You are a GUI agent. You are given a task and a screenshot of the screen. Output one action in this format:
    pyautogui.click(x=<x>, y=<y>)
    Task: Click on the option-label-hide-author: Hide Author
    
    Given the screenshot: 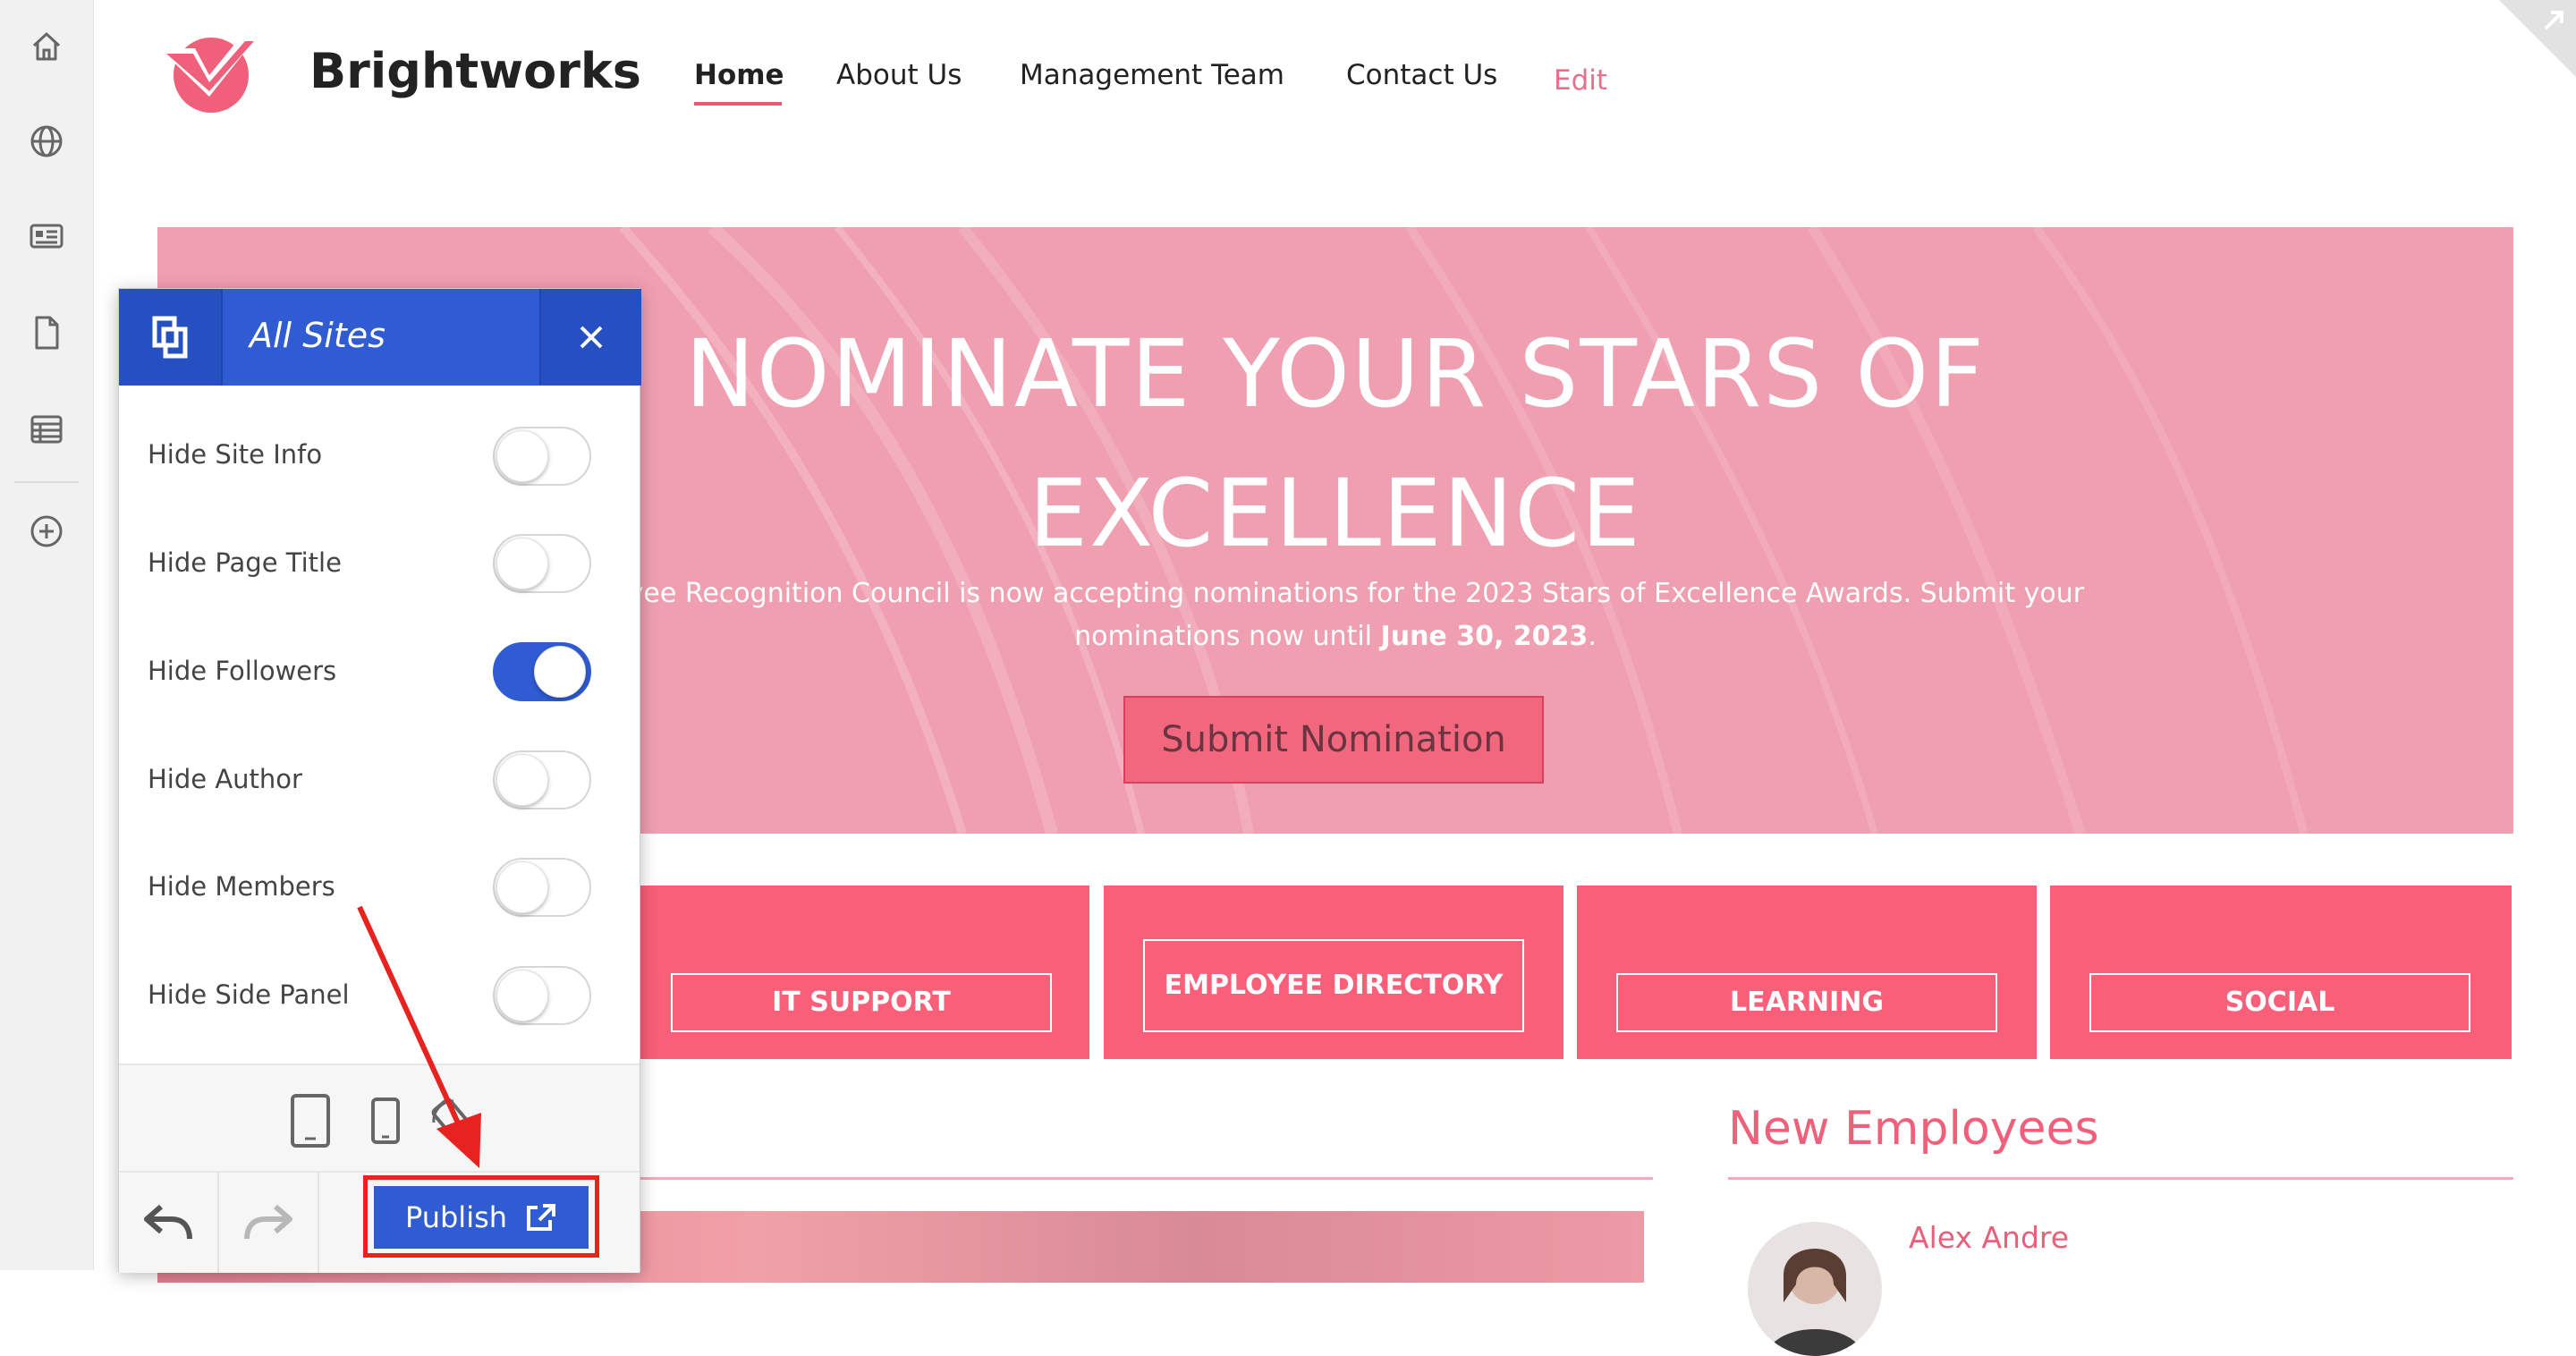 What is the action you would take?
    pyautogui.click(x=225, y=779)
    